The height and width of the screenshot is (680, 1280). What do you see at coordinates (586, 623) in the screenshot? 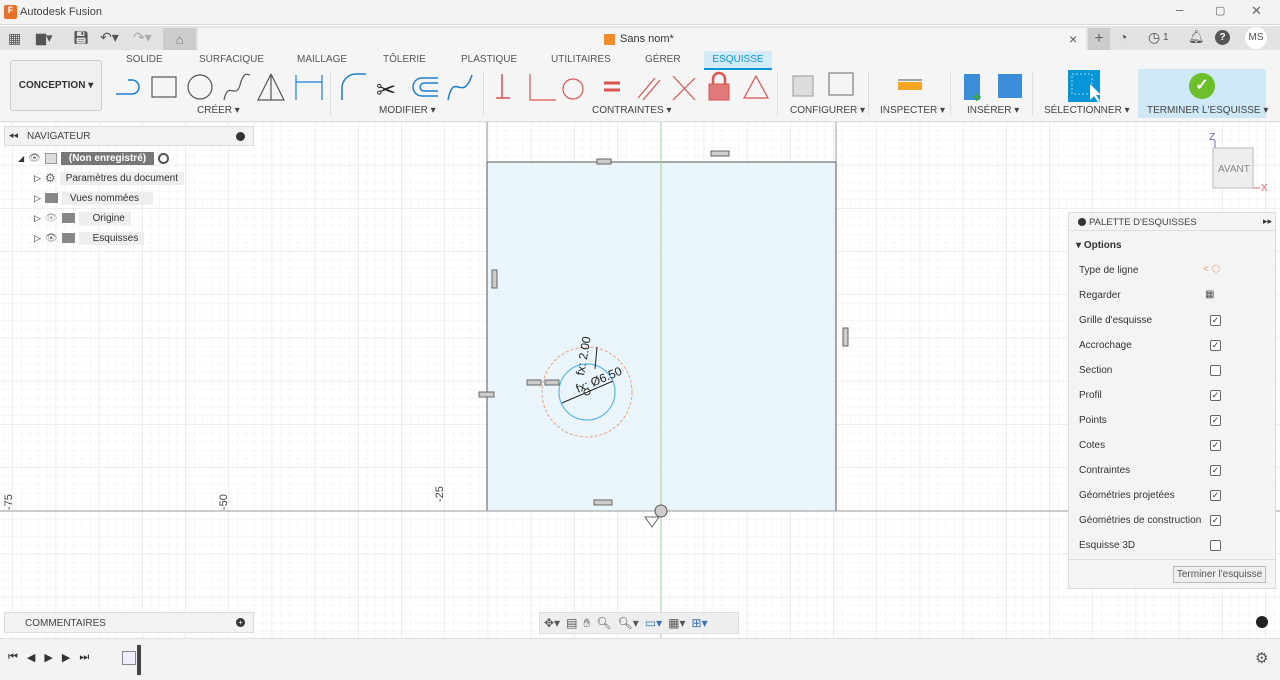
I see `pan-hand-icon: ✋︎` at bounding box center [586, 623].